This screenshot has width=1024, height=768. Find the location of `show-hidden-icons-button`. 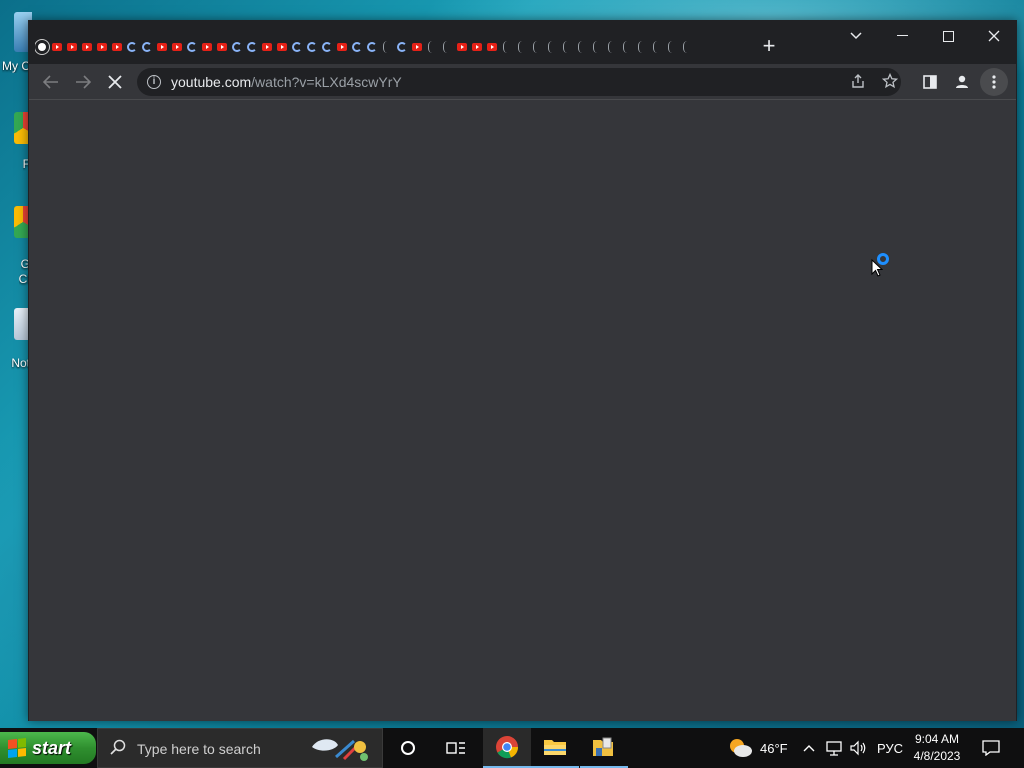

show-hidden-icons-button is located at coordinates (809, 748).